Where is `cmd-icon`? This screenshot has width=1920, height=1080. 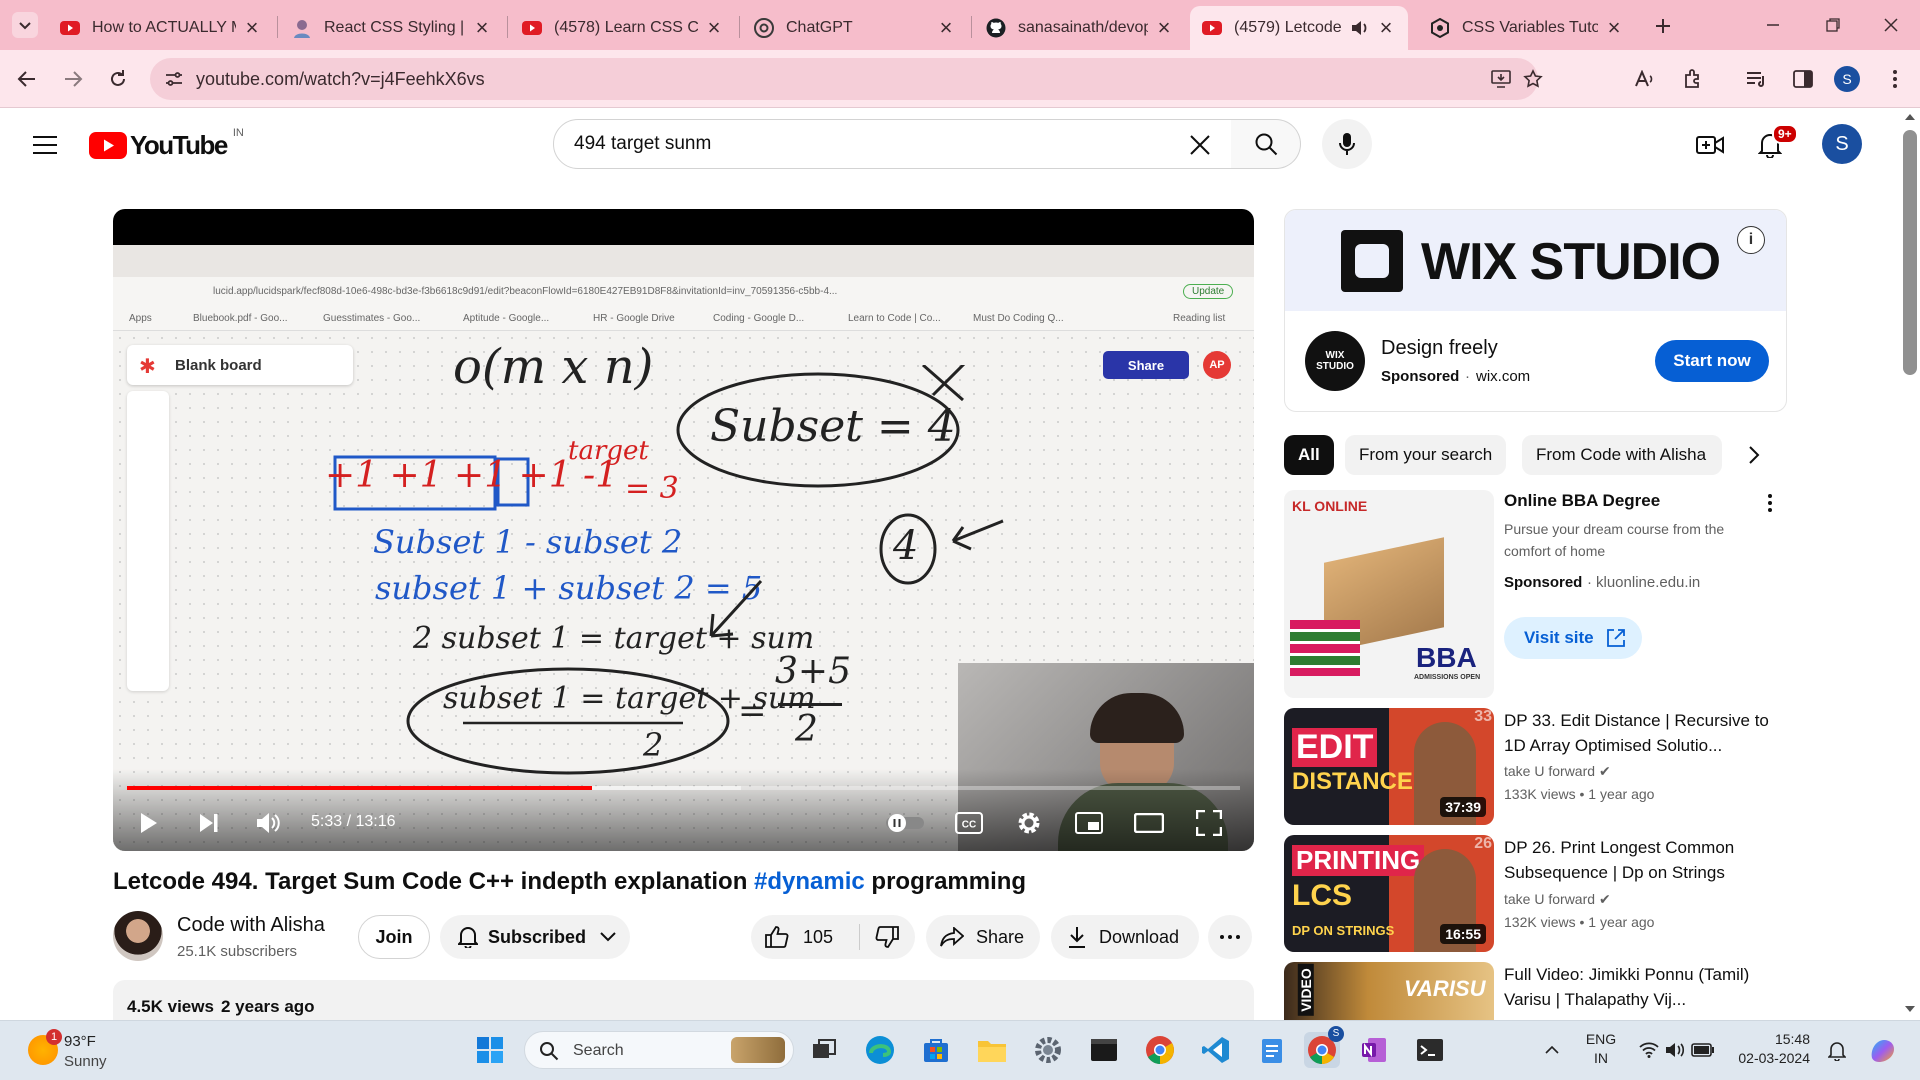
cmd-icon is located at coordinates (1430, 1050).